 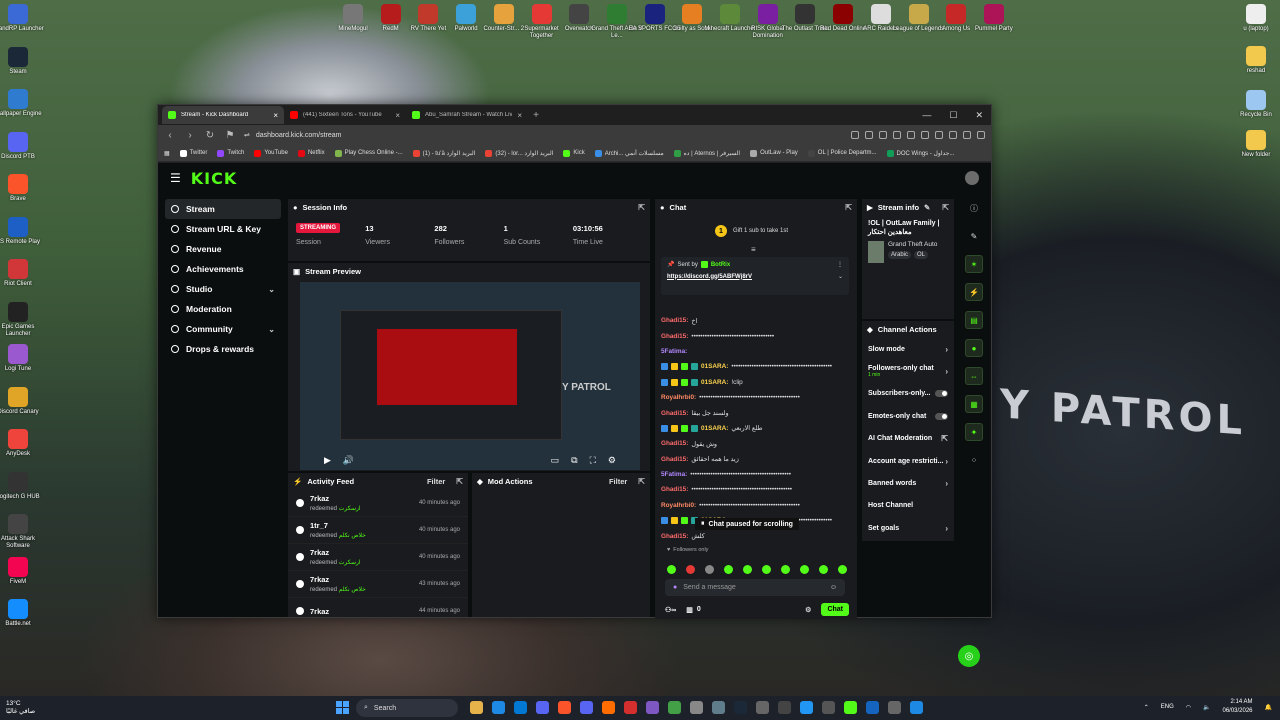 What do you see at coordinates (23, 188) in the screenshot?
I see `desktop-icon: Brave` at bounding box center [23, 188].